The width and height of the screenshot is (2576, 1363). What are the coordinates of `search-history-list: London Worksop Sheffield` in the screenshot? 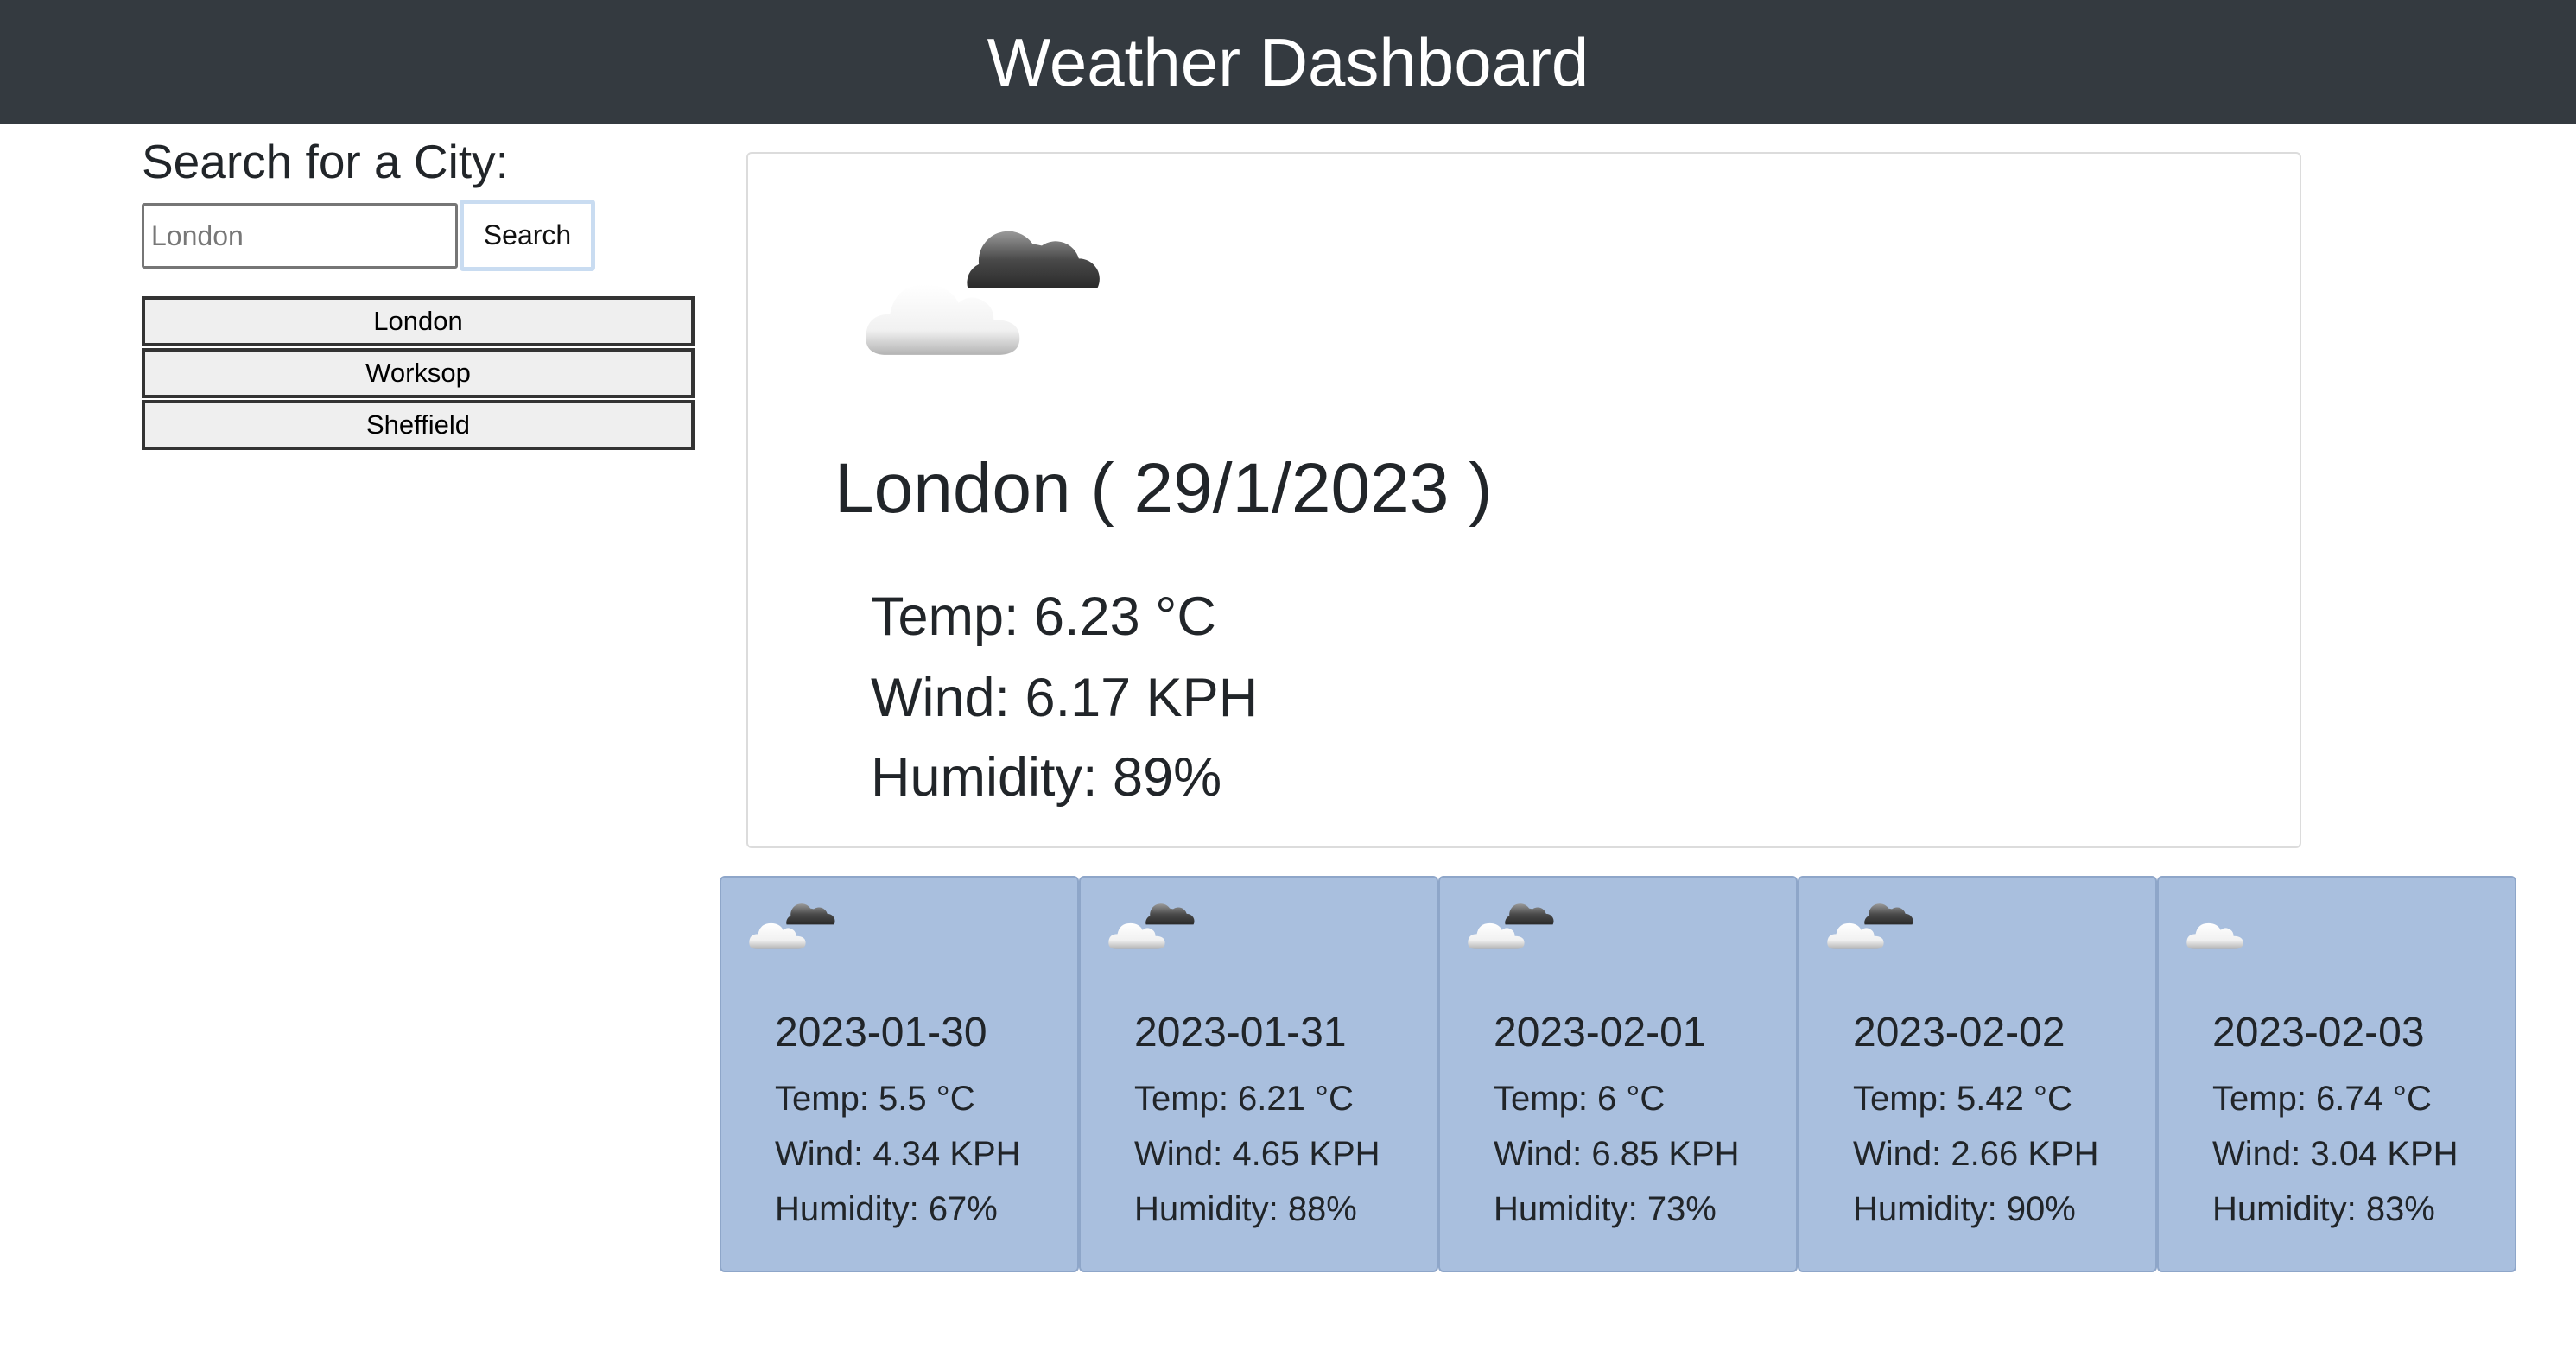 It's located at (418, 374).